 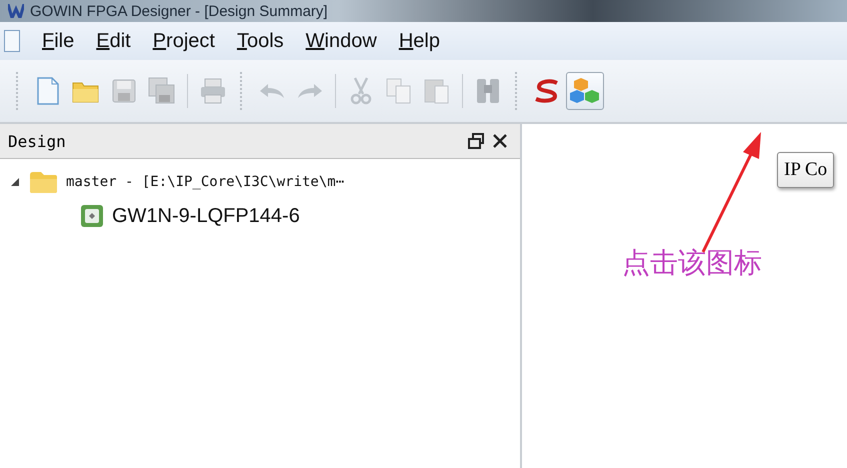 What do you see at coordinates (15, 182) in the screenshot?
I see `expanded-icon` at bounding box center [15, 182].